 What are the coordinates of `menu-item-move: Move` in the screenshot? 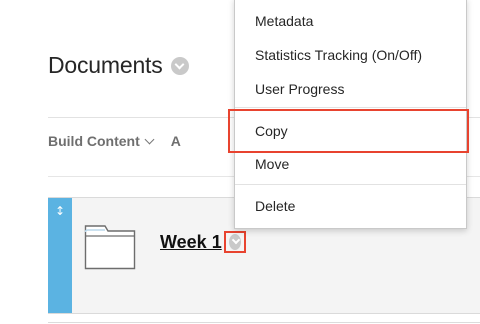 It's located at (272, 164).